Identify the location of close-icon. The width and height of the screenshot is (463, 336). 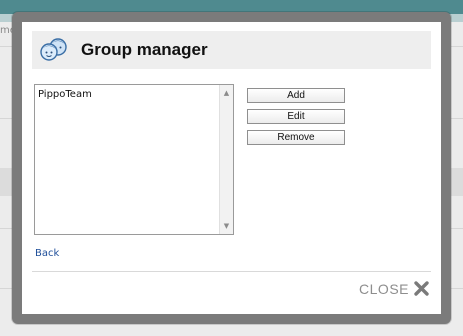
(421, 288).